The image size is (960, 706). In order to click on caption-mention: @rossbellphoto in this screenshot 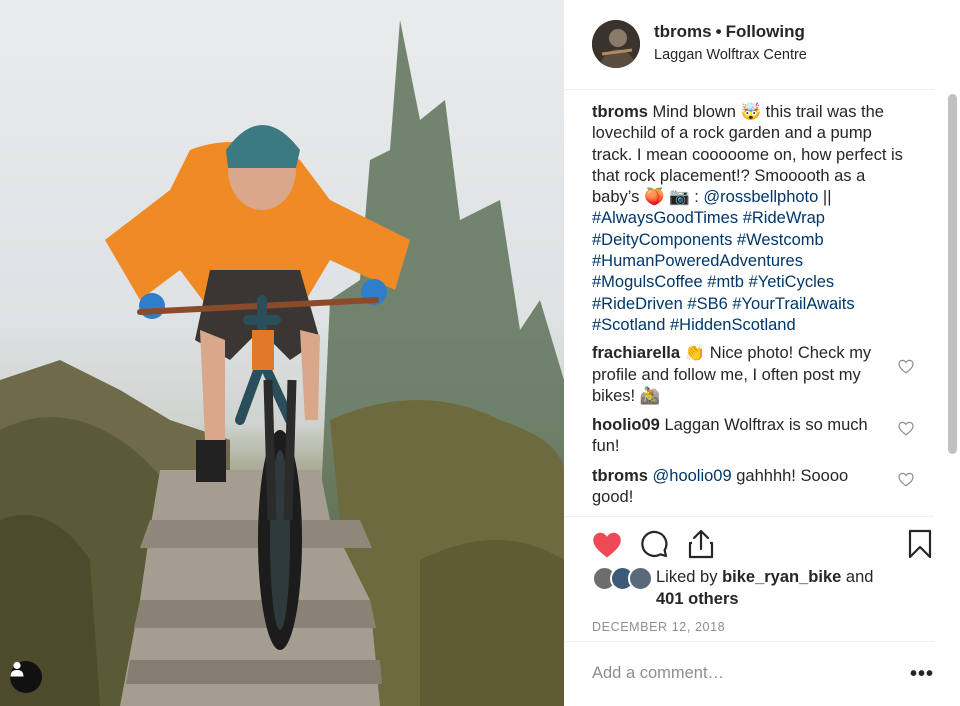, I will do `click(760, 197)`.